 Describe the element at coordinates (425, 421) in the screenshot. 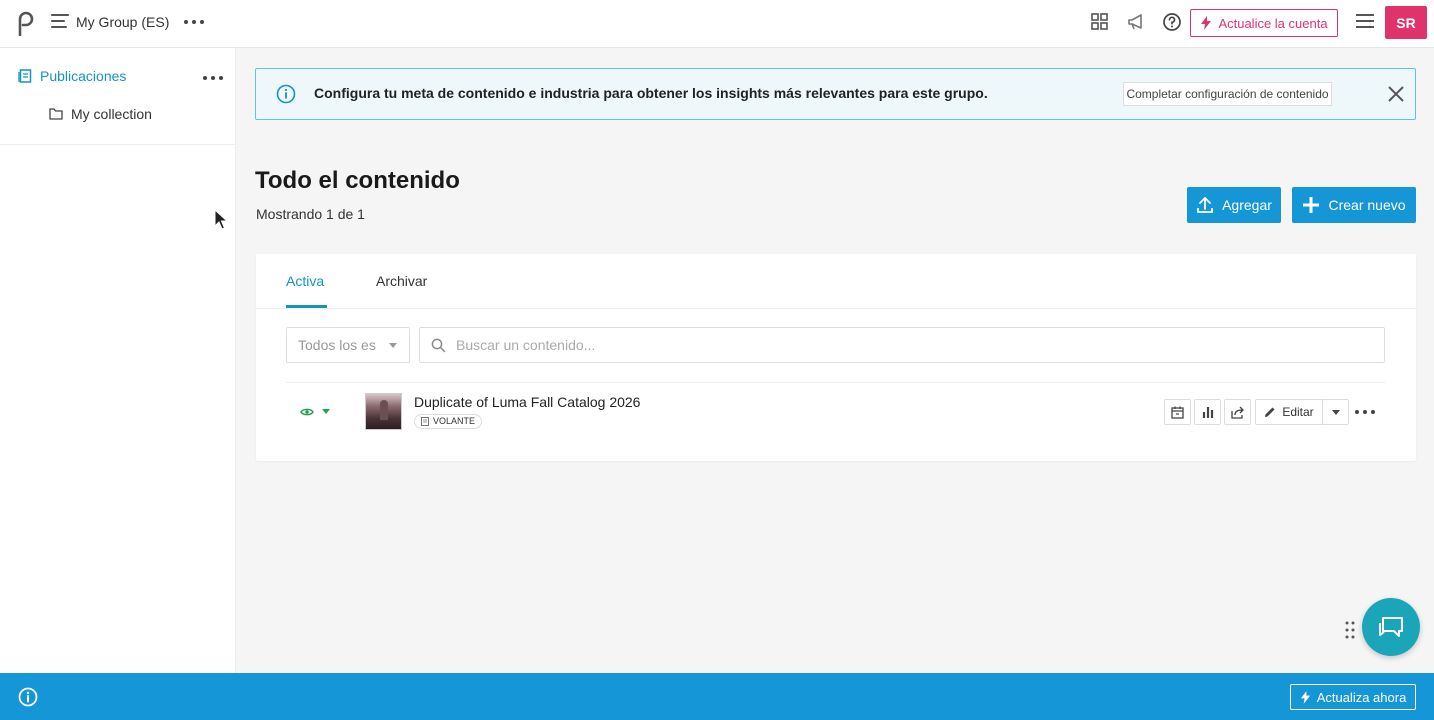

I see `flyer-icon` at that location.